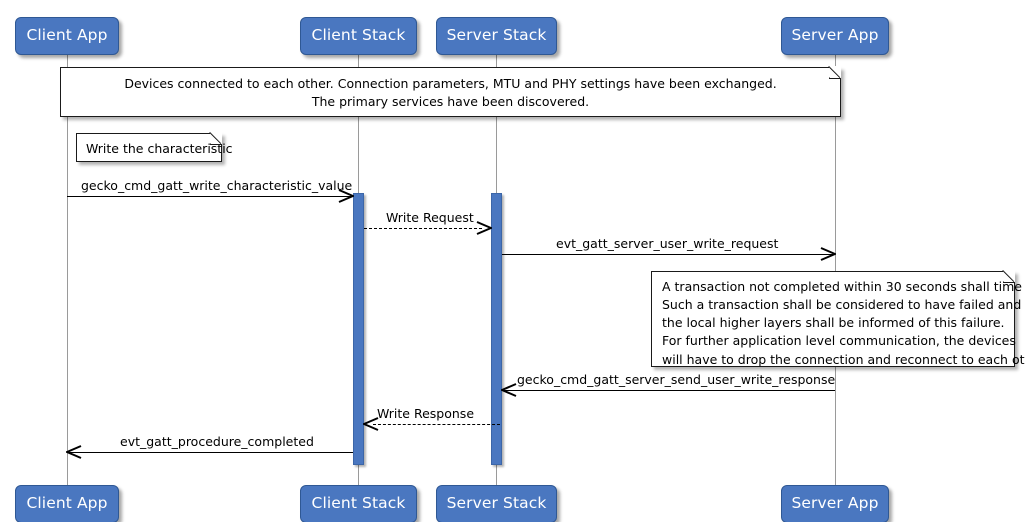  I want to click on participant-client-app-bottom: Client App, so click(67, 503).